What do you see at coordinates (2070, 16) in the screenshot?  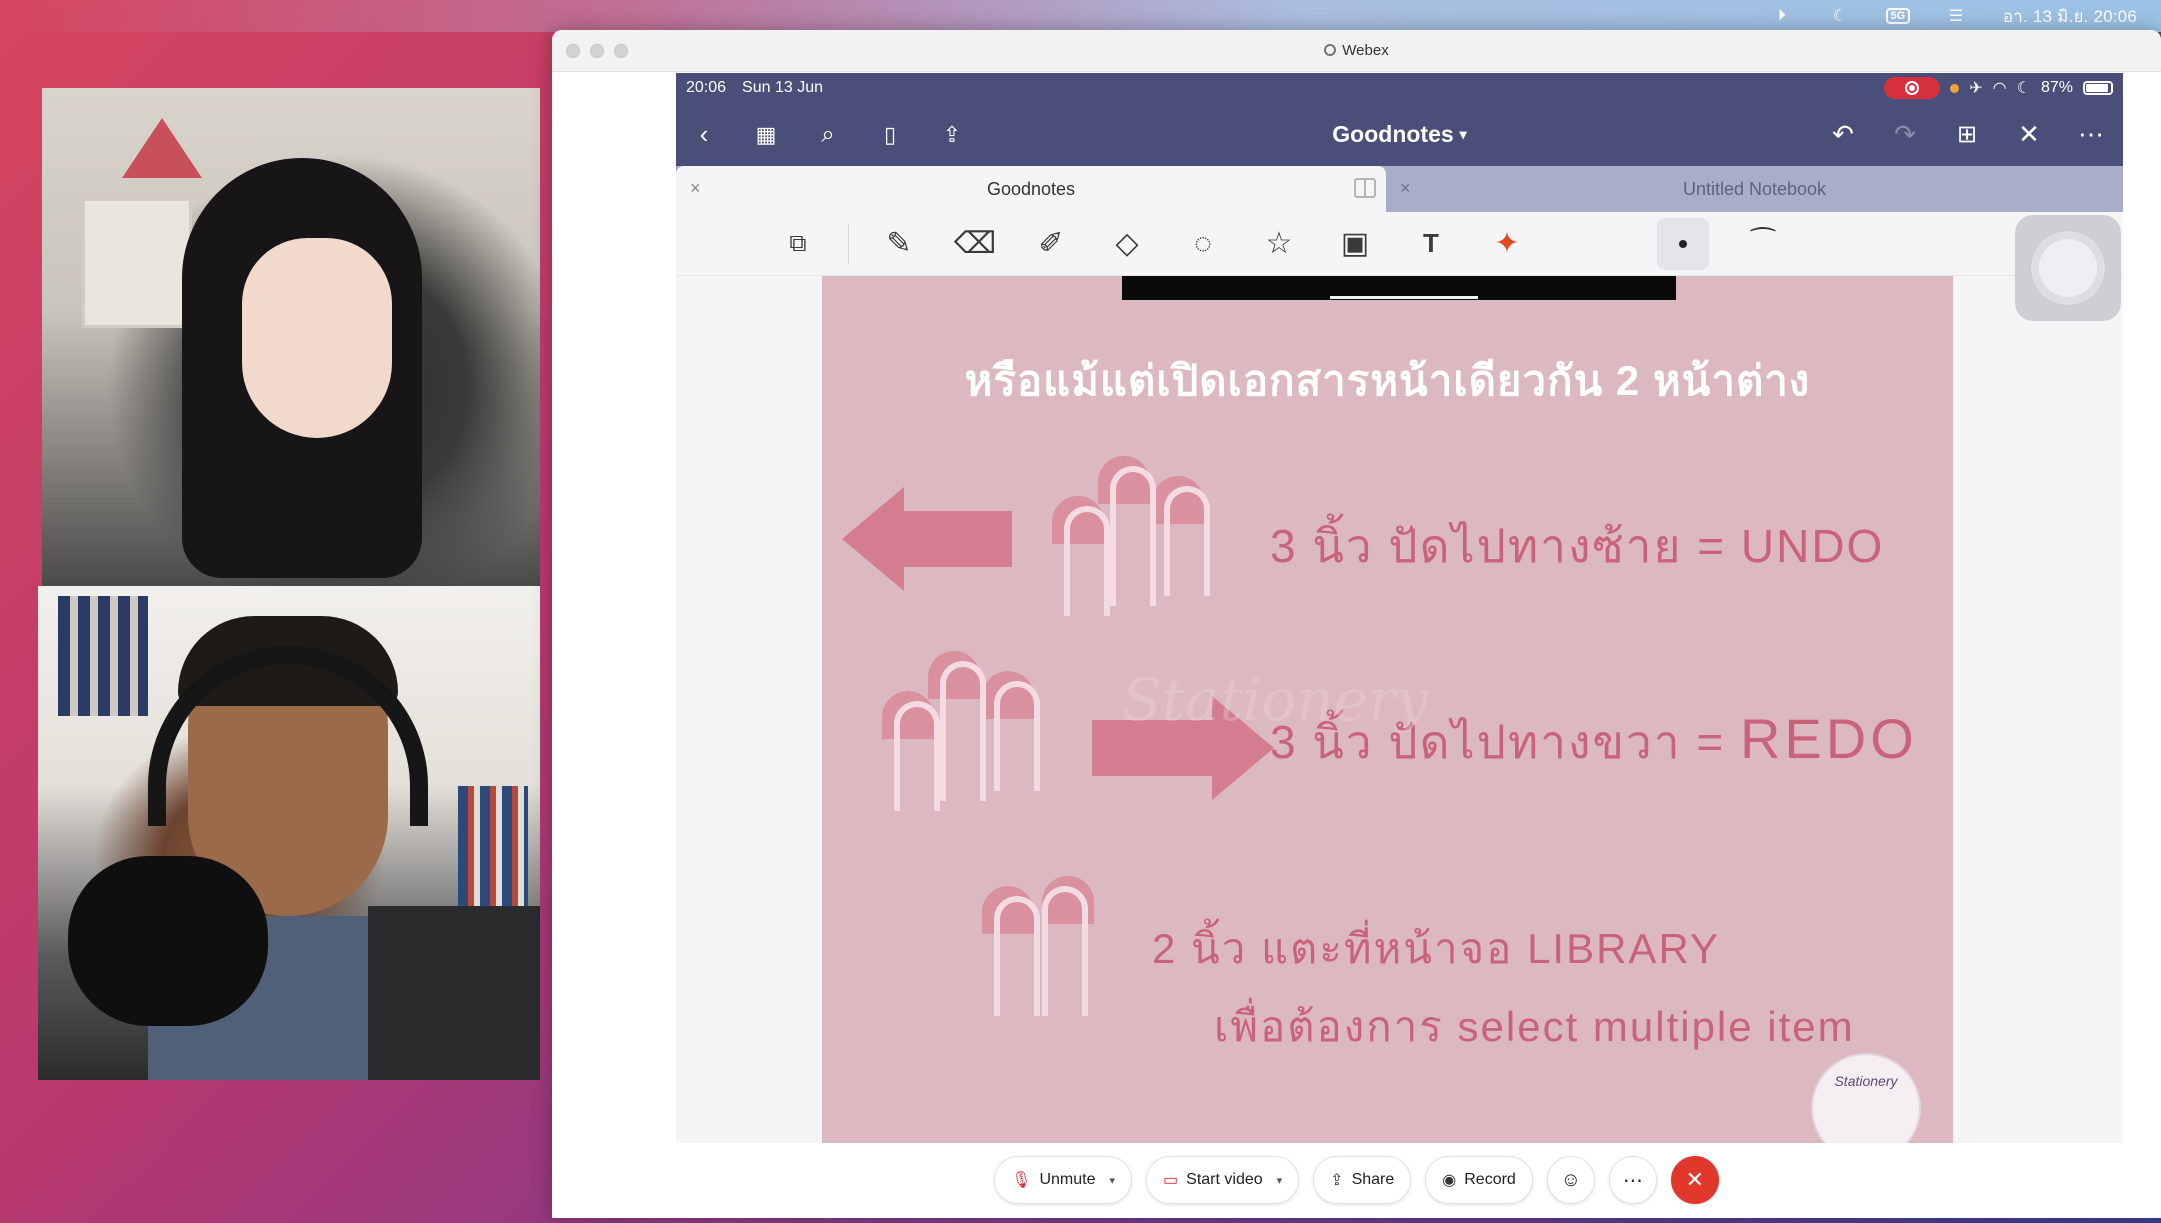 I see `menu-bar-clock: อา. 13 มิ.ย. 20:06` at bounding box center [2070, 16].